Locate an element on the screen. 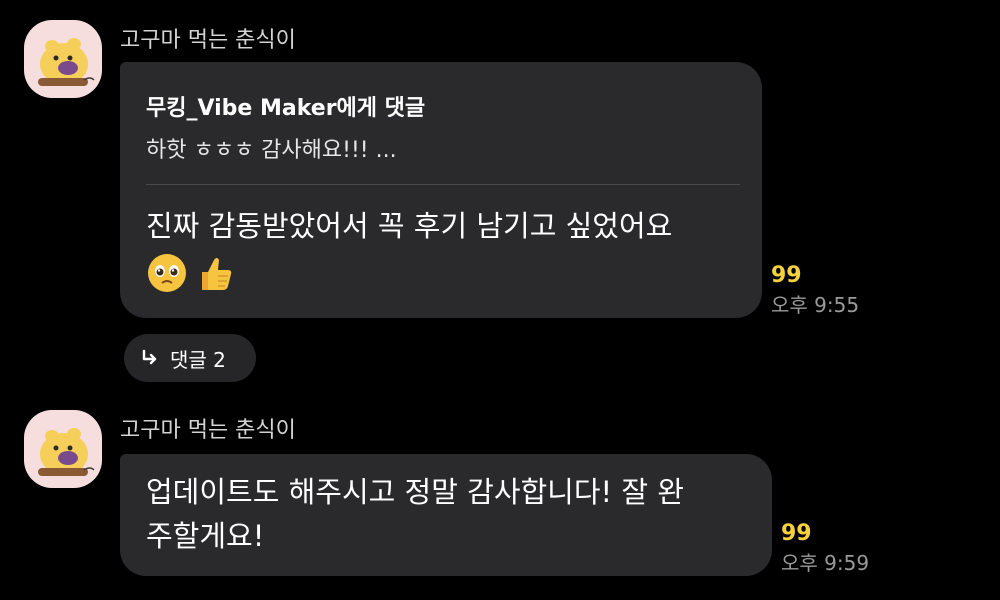  message-text-line: 업데이트도 해주시고 정말 감사합니다! 잘 완 is located at coordinates (415, 492).